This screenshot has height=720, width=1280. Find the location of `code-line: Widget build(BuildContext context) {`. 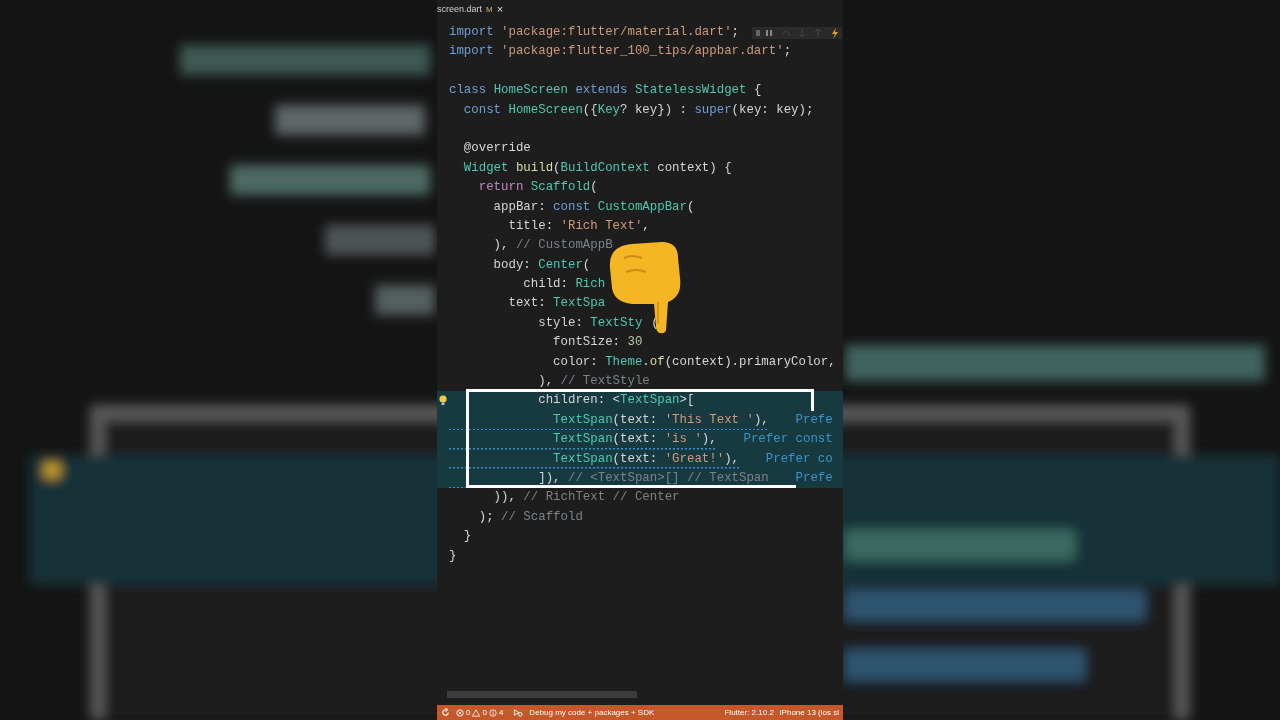

code-line: Widget build(BuildContext context) { is located at coordinates (597, 168).